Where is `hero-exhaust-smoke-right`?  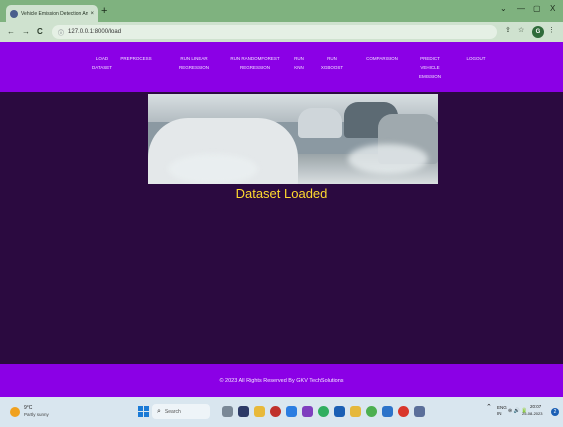 hero-exhaust-smoke-right is located at coordinates (388, 159).